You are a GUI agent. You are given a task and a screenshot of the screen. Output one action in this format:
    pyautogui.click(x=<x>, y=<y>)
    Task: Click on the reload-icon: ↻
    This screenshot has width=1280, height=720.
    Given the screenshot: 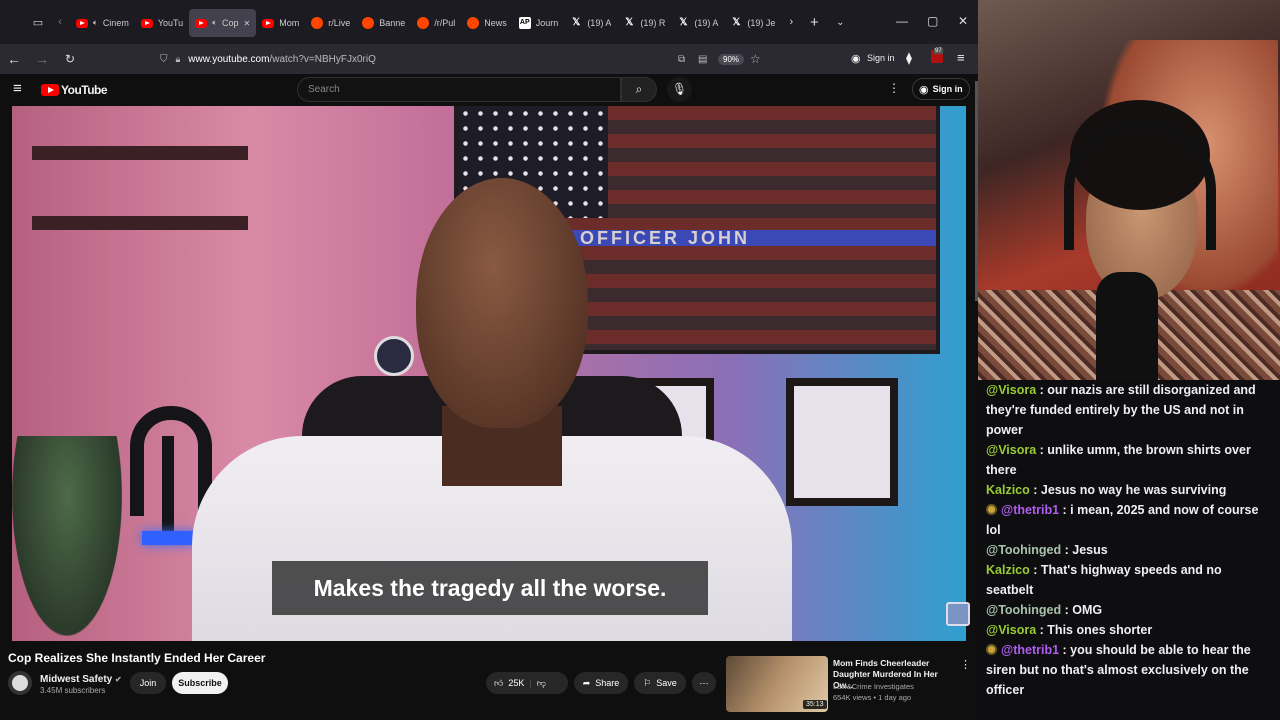 What is the action you would take?
    pyautogui.click(x=70, y=59)
    